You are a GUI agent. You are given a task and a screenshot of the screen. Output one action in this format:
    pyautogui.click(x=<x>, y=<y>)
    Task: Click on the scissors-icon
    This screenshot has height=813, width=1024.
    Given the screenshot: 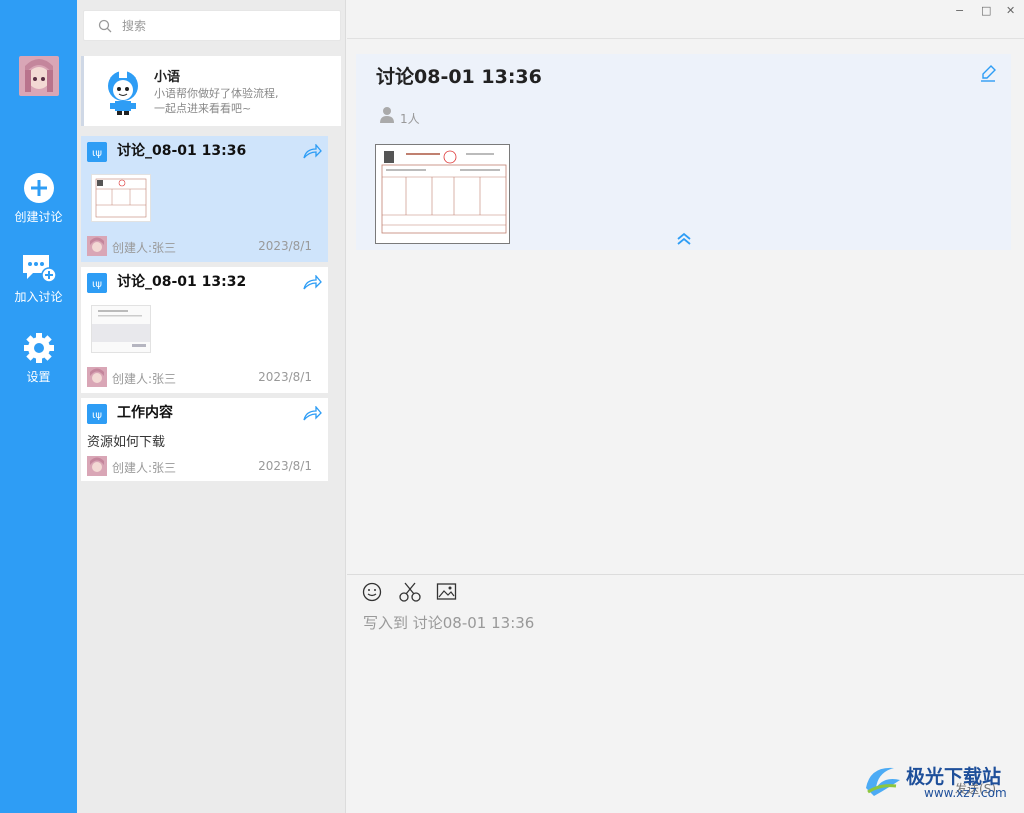 What is the action you would take?
    pyautogui.click(x=410, y=592)
    